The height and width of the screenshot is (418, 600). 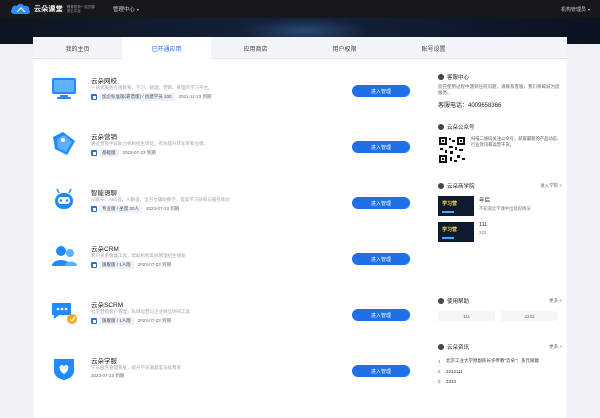 What do you see at coordinates (64, 368) in the screenshot?
I see `heart-shield-icon` at bounding box center [64, 368].